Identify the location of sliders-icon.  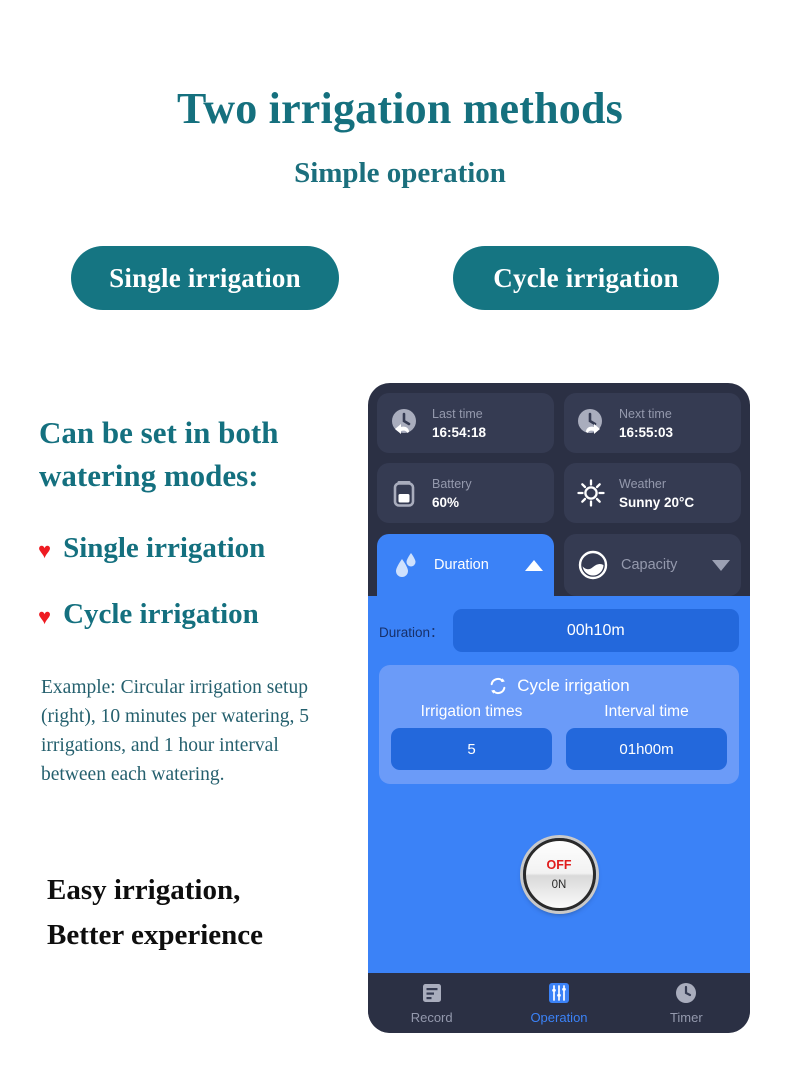
(559, 993).